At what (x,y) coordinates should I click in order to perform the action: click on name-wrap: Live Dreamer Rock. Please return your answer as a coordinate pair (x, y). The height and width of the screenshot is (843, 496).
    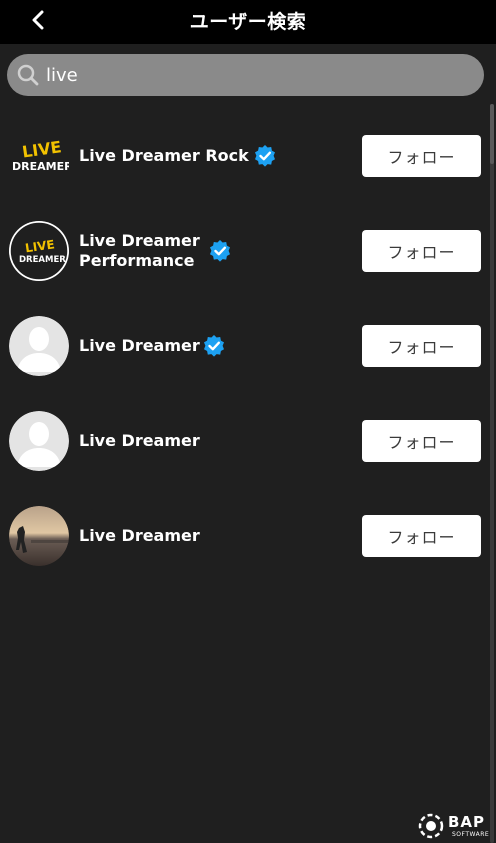
    Looking at the image, I should click on (178, 156).